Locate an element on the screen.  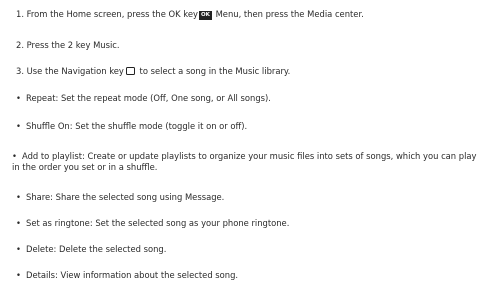
option-text: Delete: Delete the selected song. is located at coordinates (96, 249).